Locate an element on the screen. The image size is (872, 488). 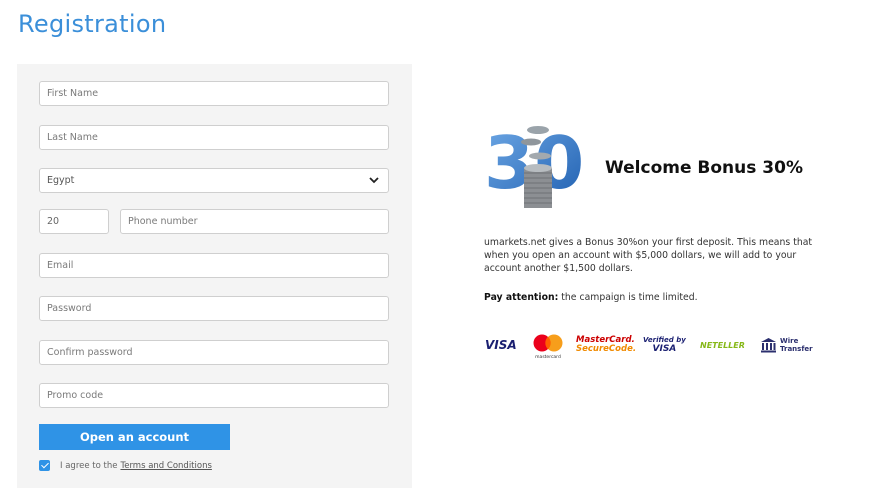
bank-icon is located at coordinates (768, 345).